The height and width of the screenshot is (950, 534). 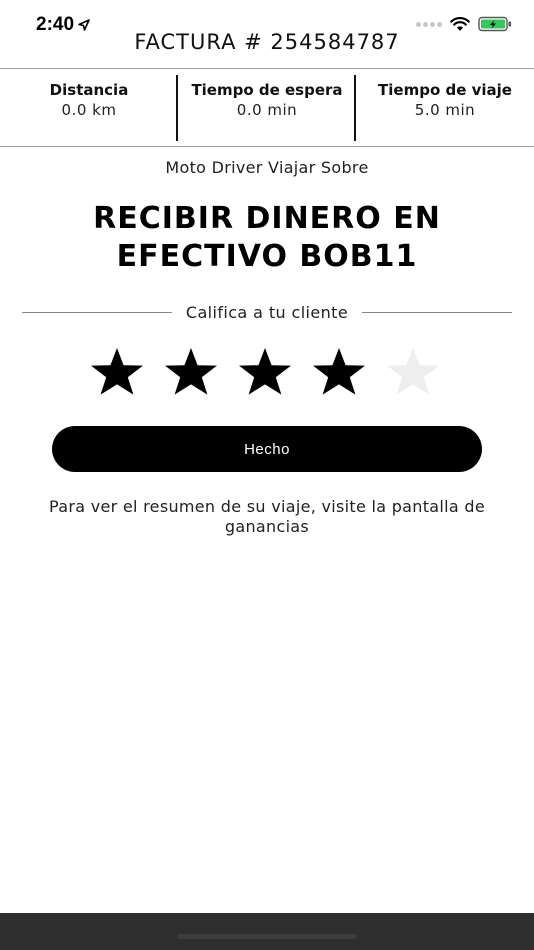 I want to click on page-title: FACTURA # 254584787, so click(x=267, y=42).